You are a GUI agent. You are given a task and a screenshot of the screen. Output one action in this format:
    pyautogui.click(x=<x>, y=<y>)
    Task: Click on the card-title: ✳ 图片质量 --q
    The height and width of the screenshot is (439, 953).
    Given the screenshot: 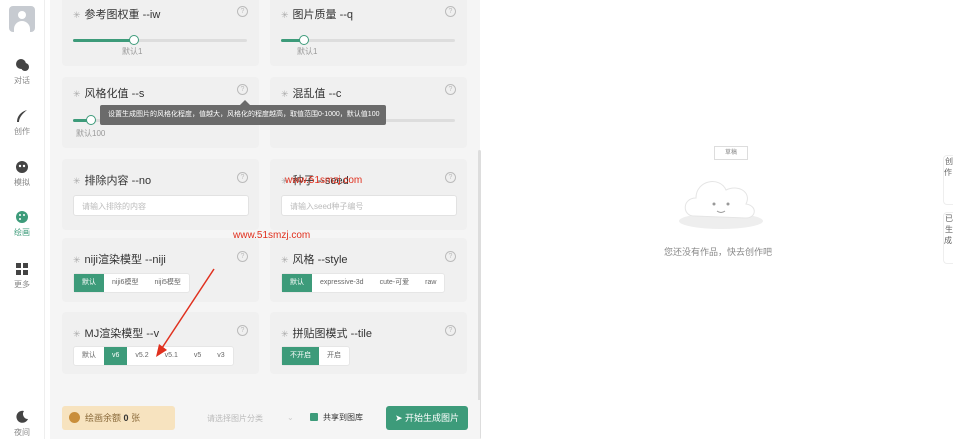 What is the action you would take?
    pyautogui.click(x=317, y=15)
    